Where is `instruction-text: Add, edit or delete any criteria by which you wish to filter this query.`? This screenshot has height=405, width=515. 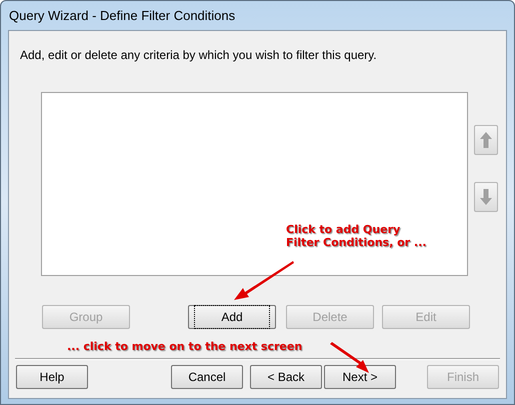
instruction-text: Add, edit or delete any criteria by which you wish to filter this query. is located at coordinates (198, 55).